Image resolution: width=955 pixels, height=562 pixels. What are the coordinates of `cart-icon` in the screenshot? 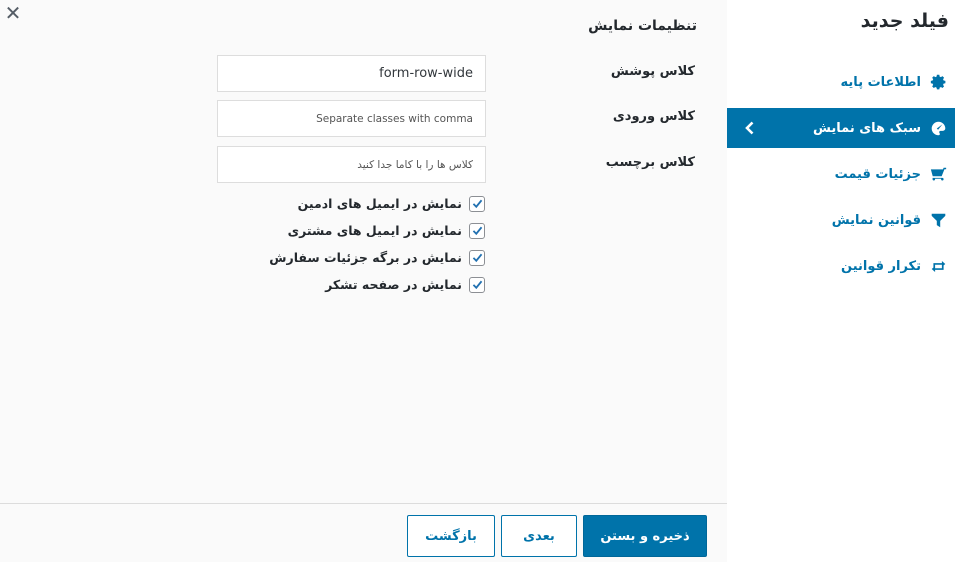 It's located at (938, 174).